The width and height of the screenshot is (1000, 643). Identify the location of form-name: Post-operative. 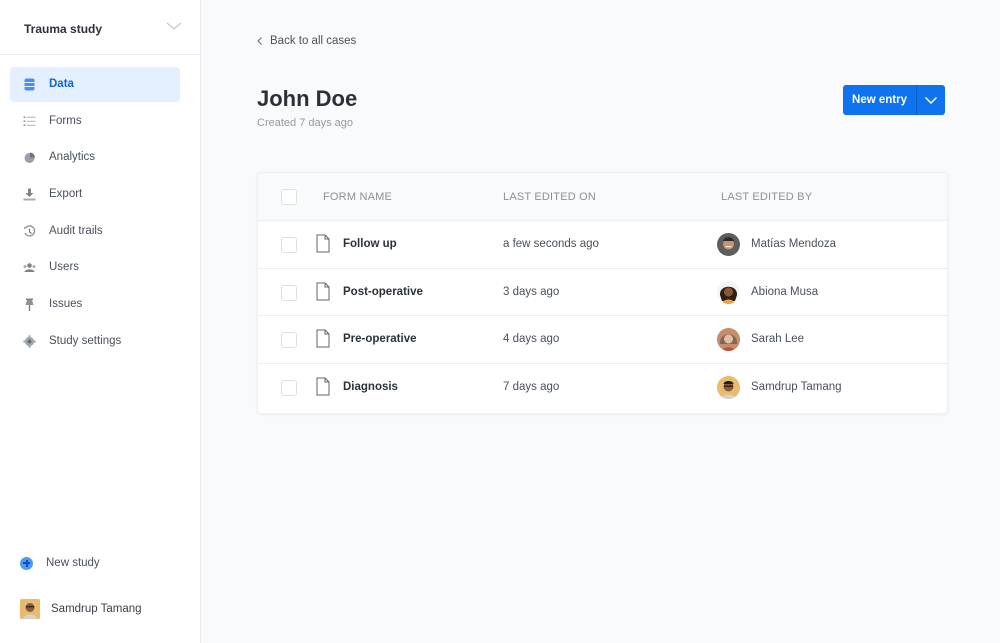
(383, 292).